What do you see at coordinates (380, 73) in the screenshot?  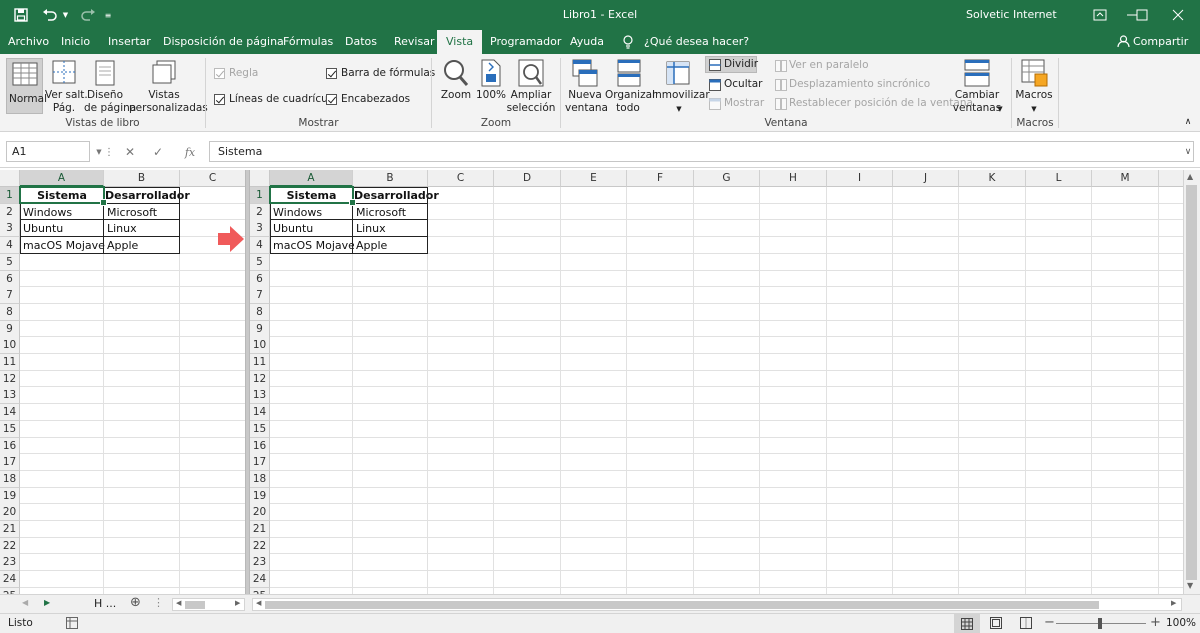 I see `formula-bar-checkbox: Barra de fórmulas` at bounding box center [380, 73].